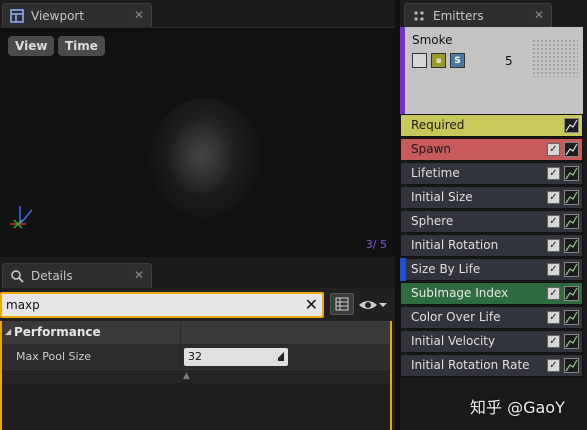  I want to click on details-tabbar: Details ✕, so click(197, 273).